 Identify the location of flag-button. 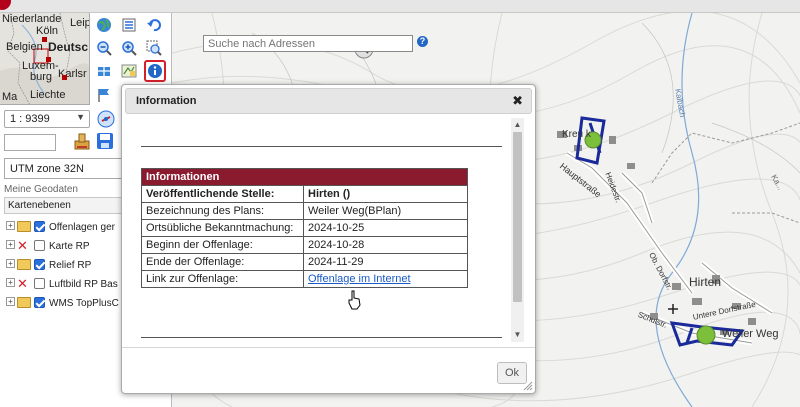
(104, 95).